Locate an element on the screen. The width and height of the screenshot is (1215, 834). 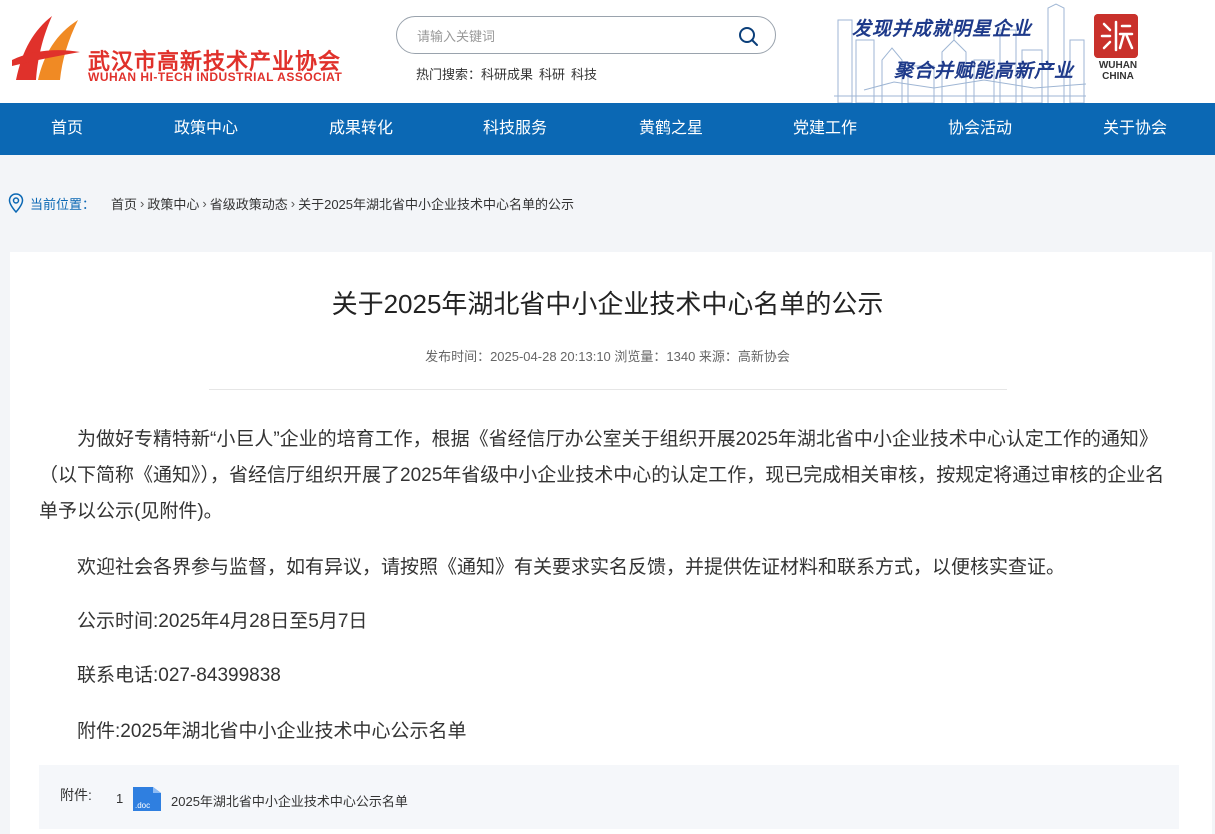
hot-search-term: 科研成果 is located at coordinates (507, 74).